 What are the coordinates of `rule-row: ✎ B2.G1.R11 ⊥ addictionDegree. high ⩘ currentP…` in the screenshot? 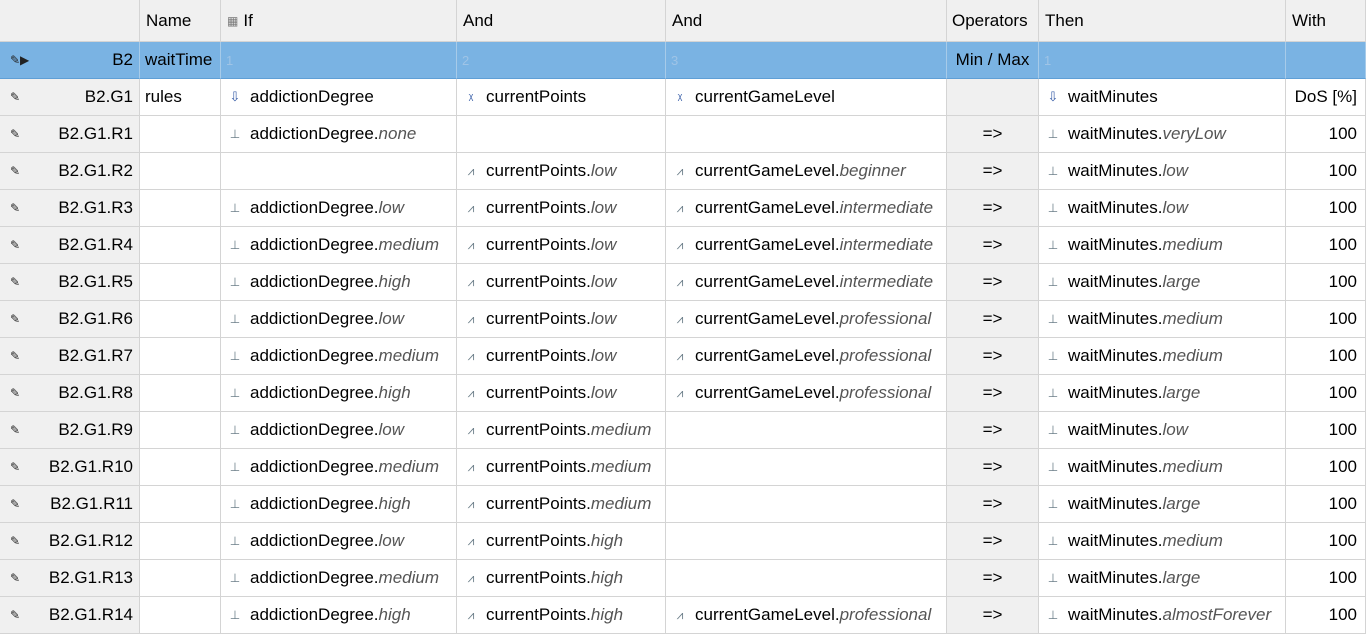 It's located at (683, 504).